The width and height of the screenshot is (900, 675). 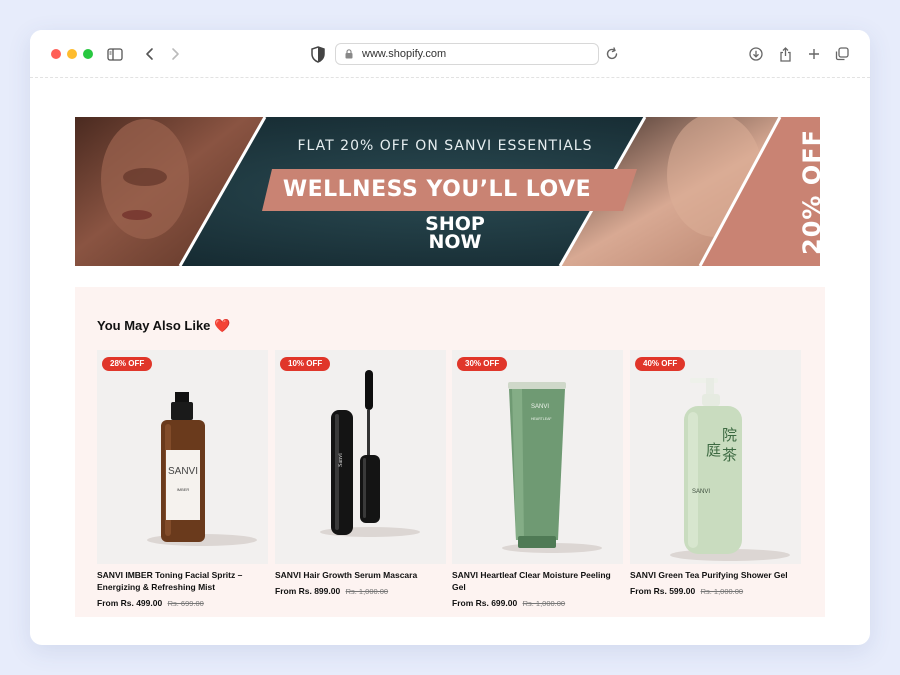 I want to click on product-image: 庭 院 茶 SANVI 40% OFF, so click(x=715, y=457).